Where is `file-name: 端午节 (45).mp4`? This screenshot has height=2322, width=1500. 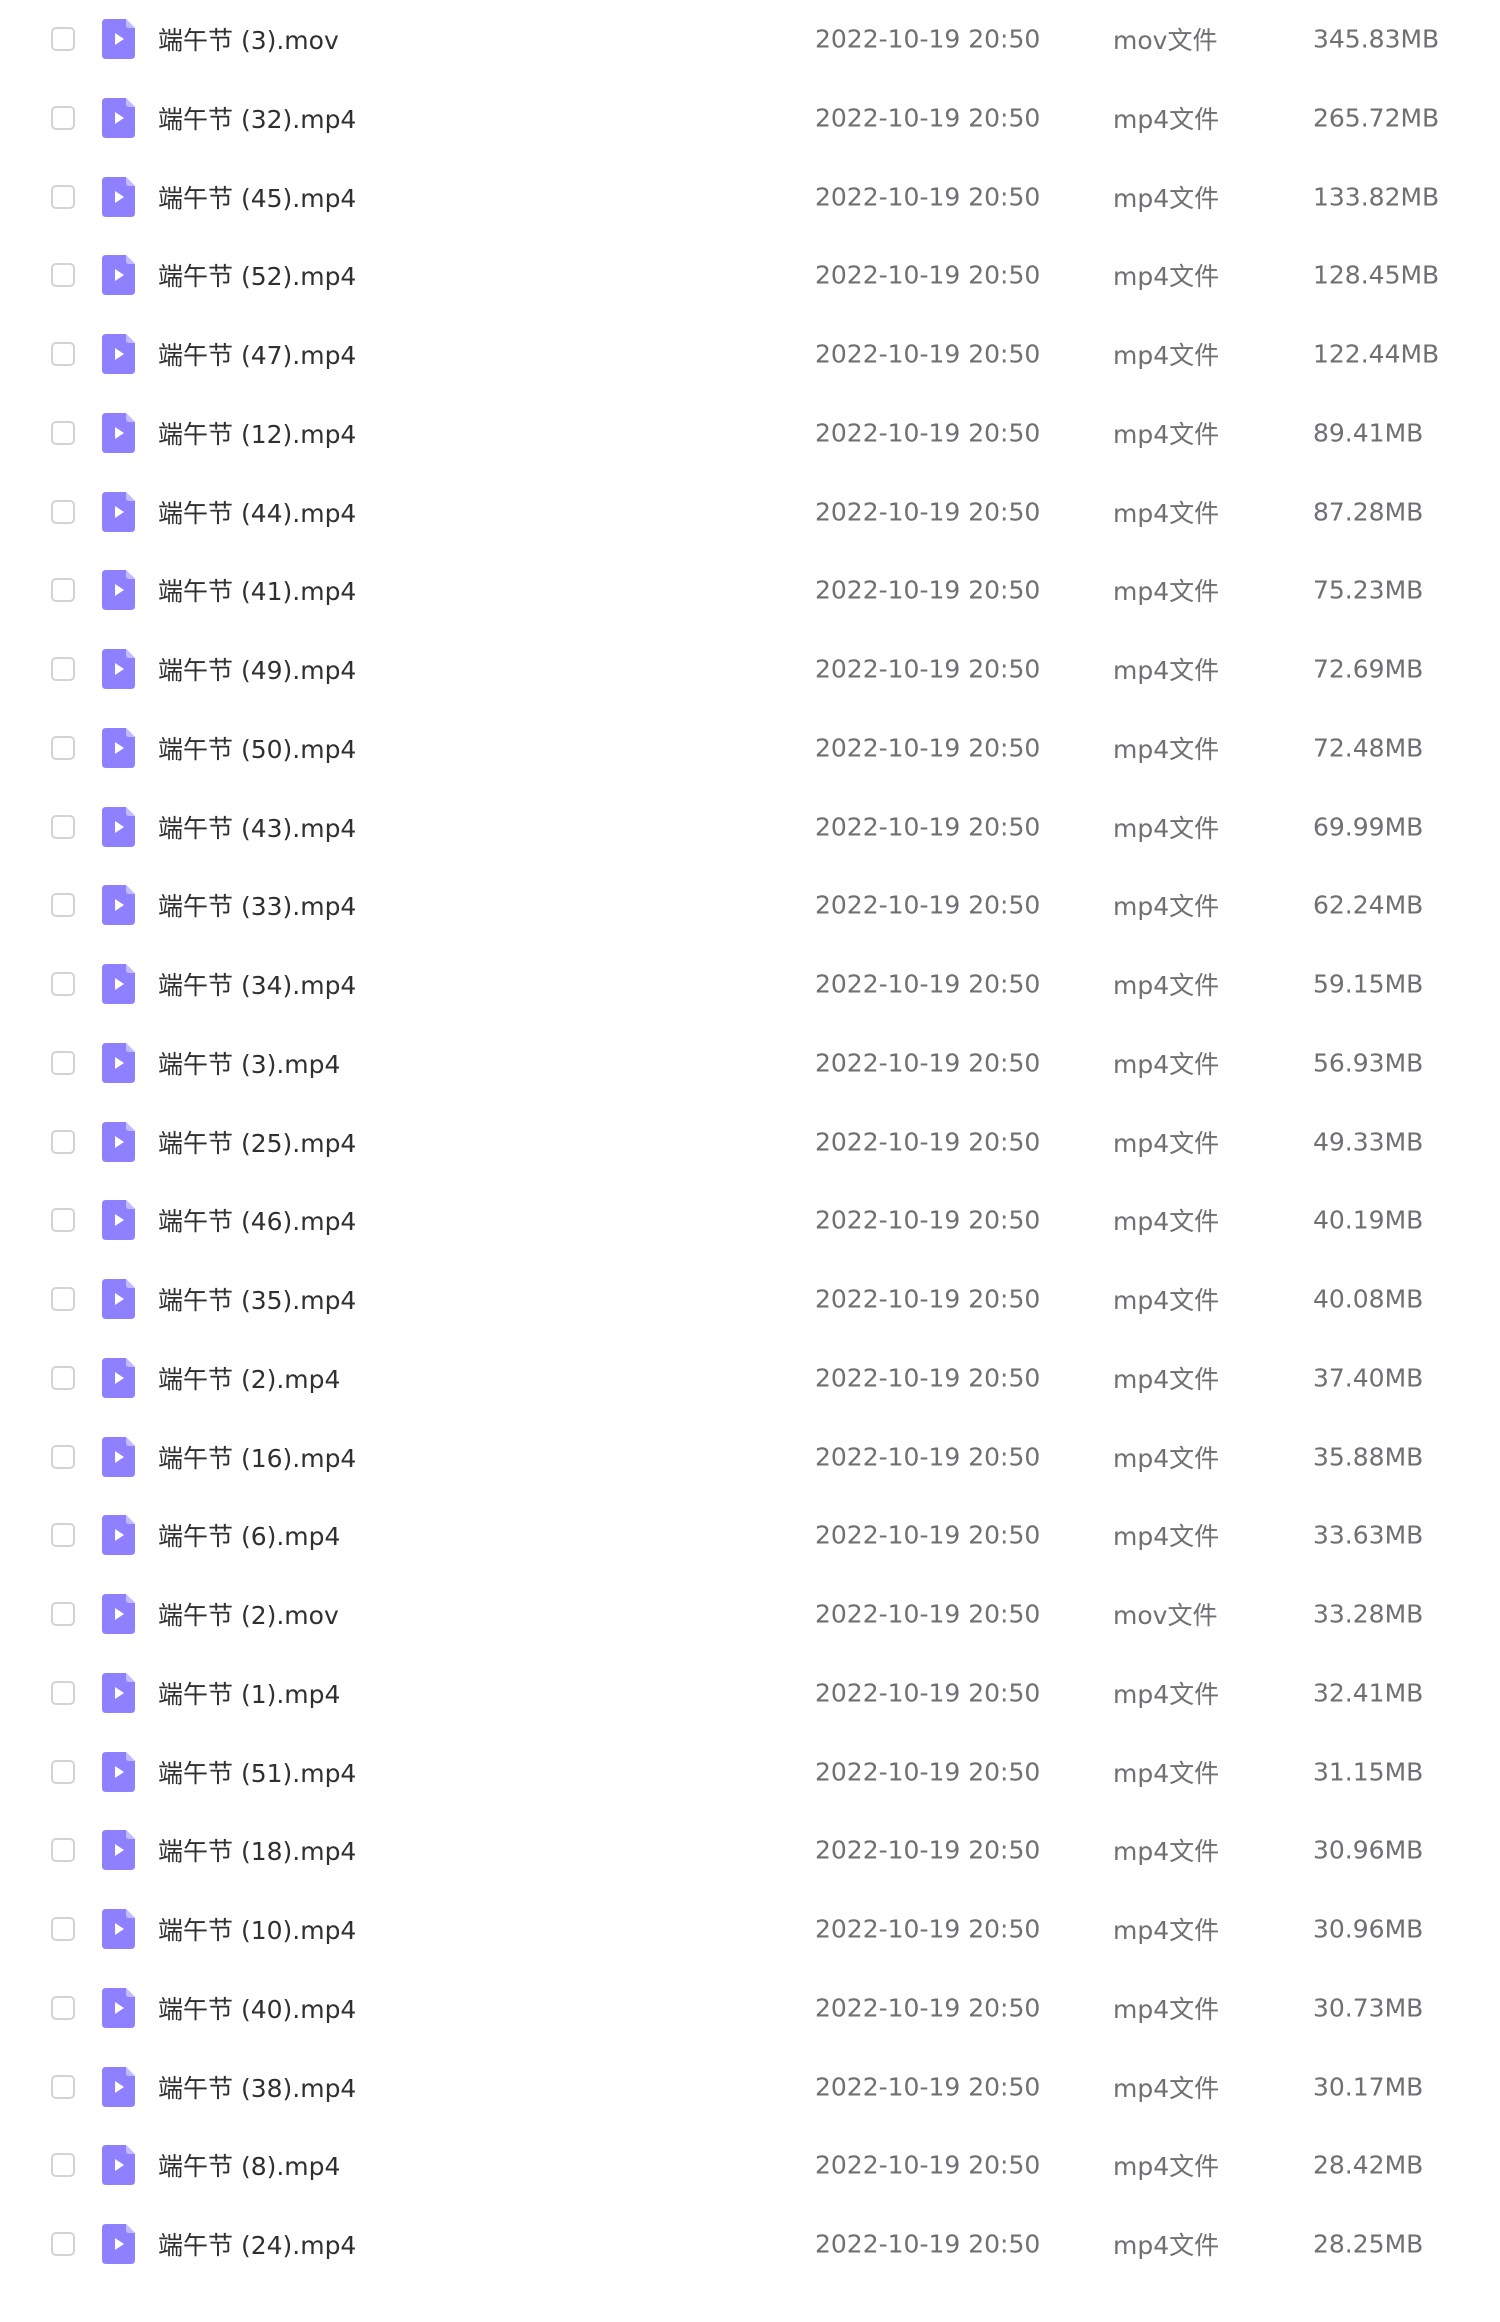
file-name: 端午节 (45).mp4 is located at coordinates (257, 197).